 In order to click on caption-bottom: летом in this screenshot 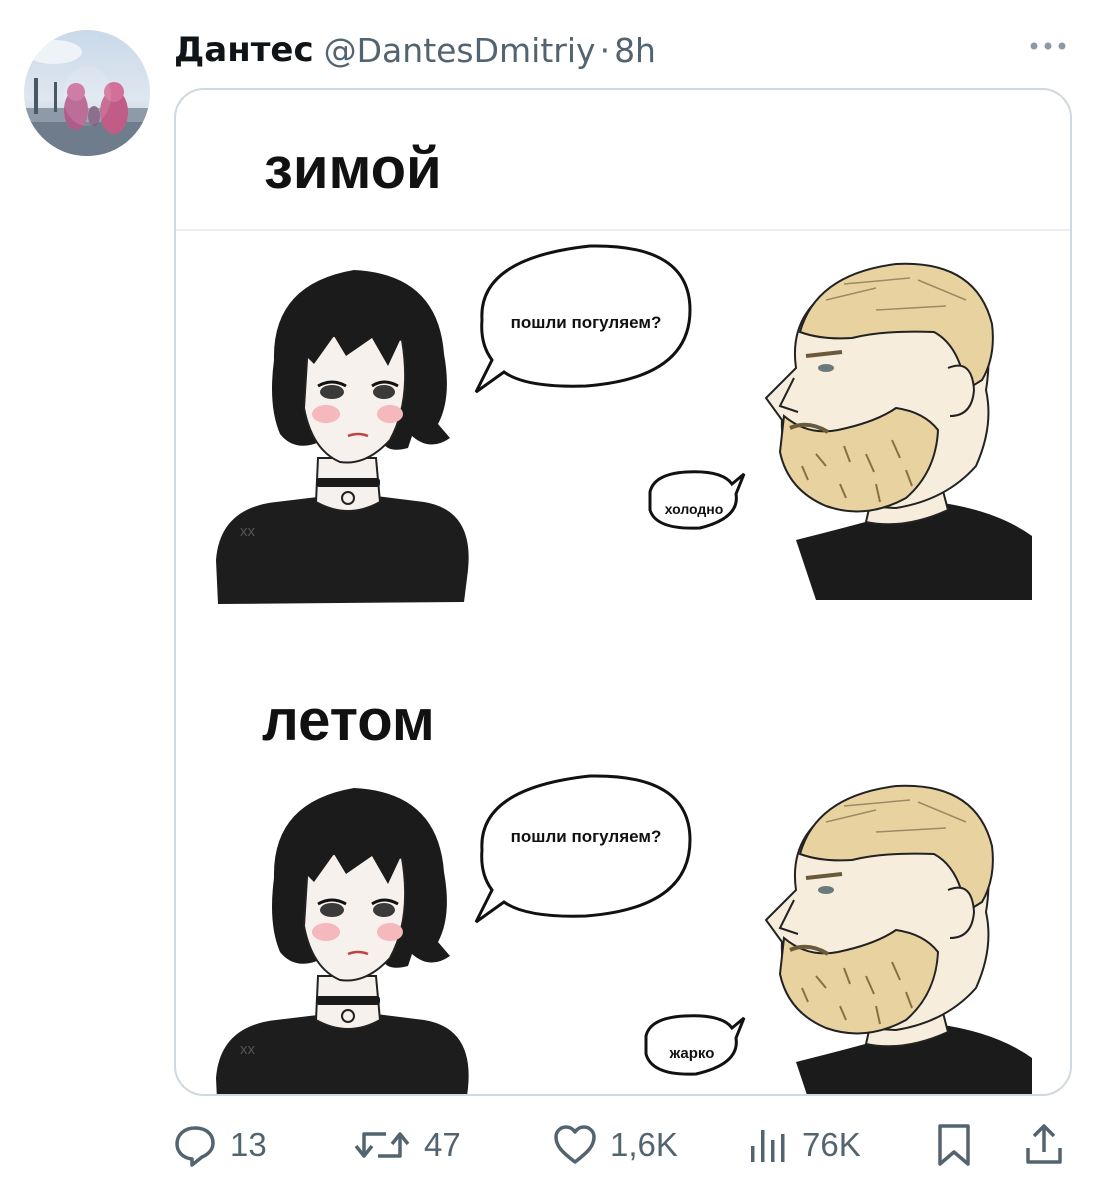, I will do `click(348, 720)`.